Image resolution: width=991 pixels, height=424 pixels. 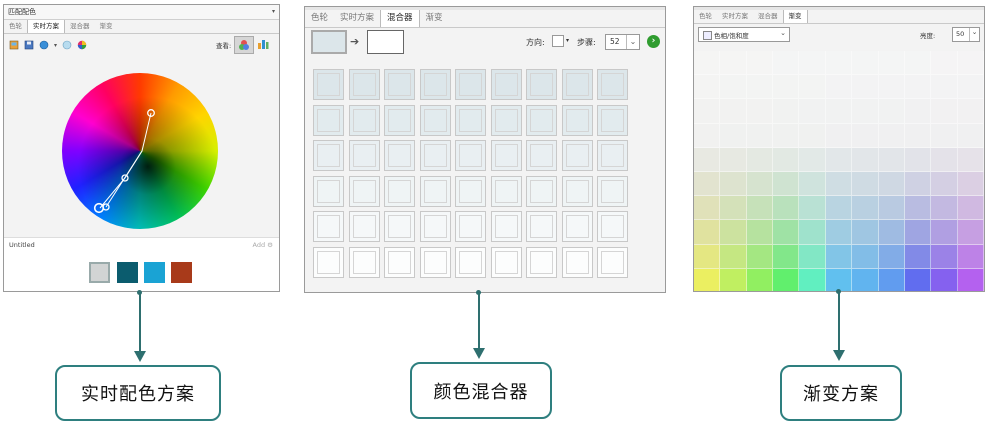 What do you see at coordinates (329, 42) in the screenshot?
I see `from-color-swatch` at bounding box center [329, 42].